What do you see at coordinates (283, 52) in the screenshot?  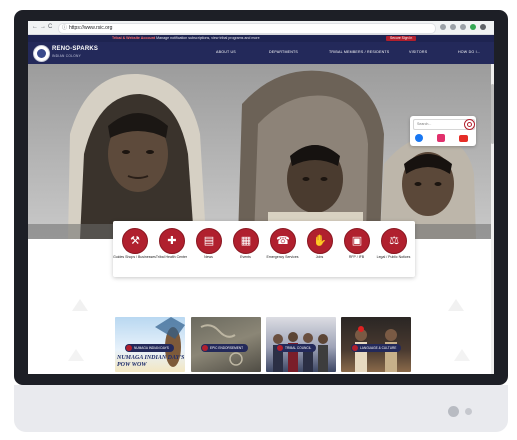 I see `nav-departments: DEPARTMENTS` at bounding box center [283, 52].